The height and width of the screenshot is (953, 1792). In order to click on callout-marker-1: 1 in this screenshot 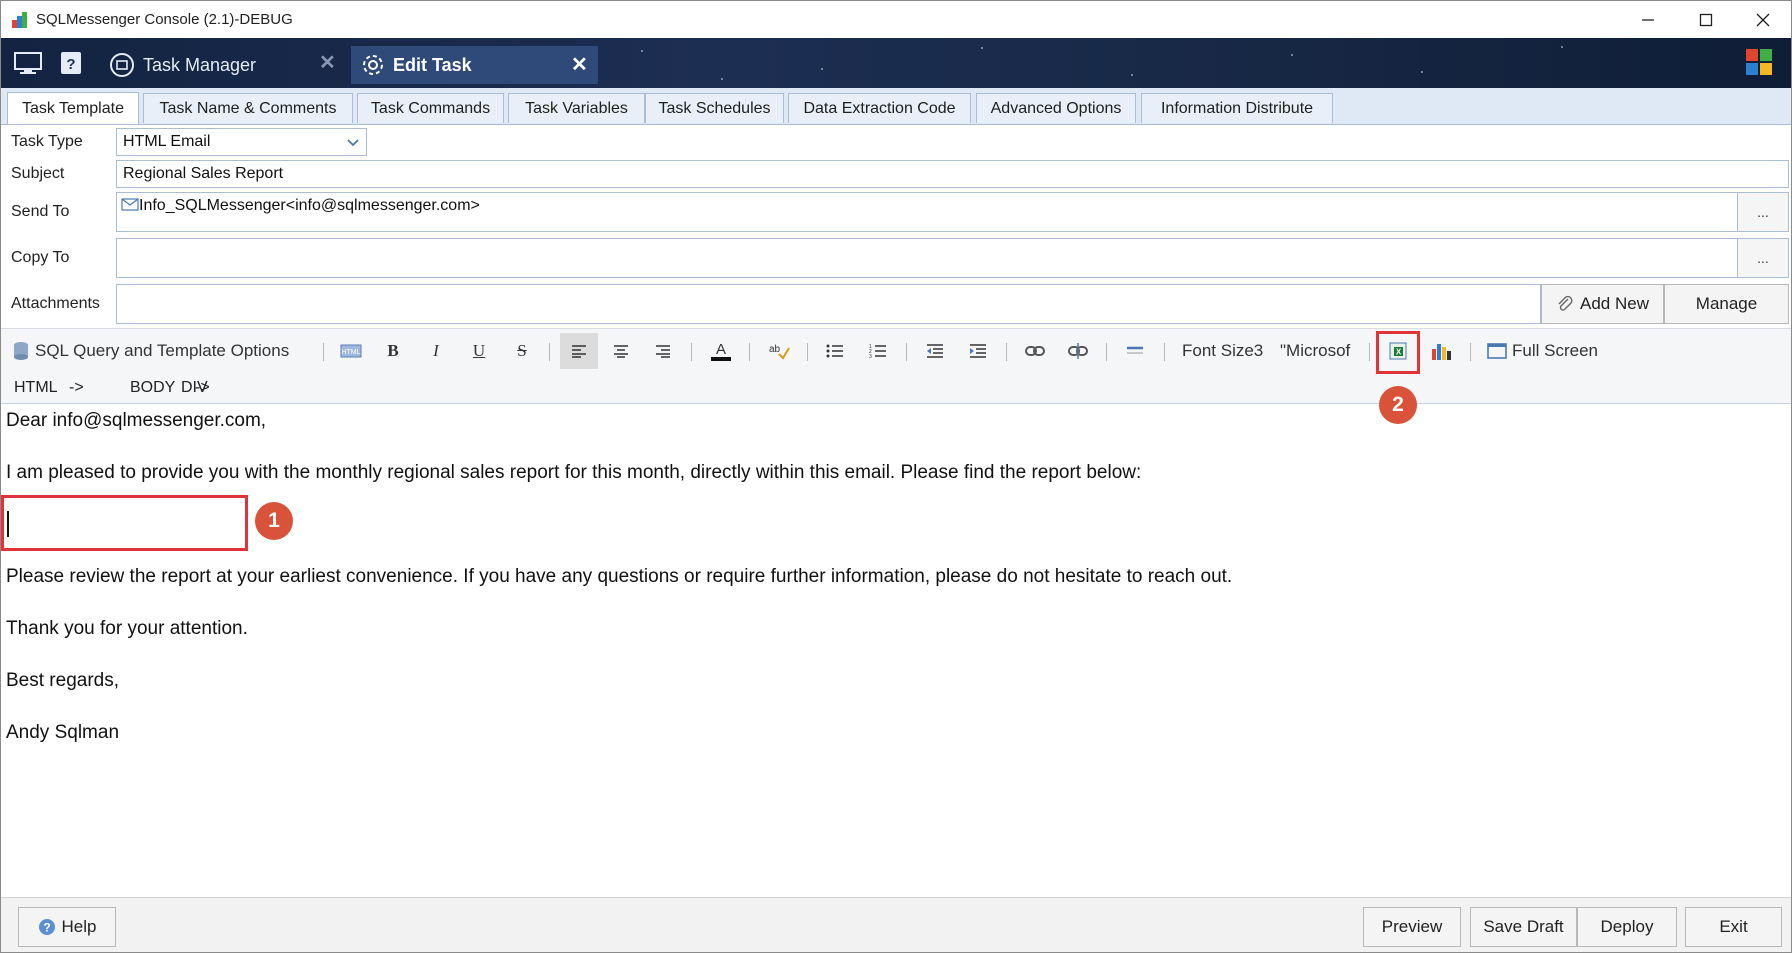, I will do `click(274, 521)`.